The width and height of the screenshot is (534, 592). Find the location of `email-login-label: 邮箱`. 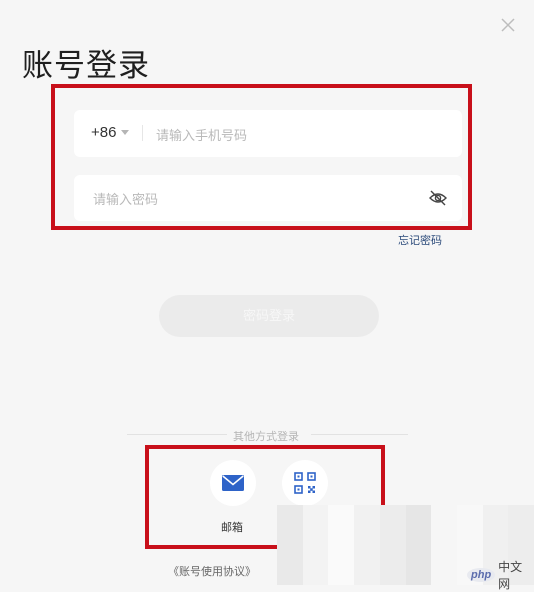

email-login-label: 邮箱 is located at coordinates (232, 528).